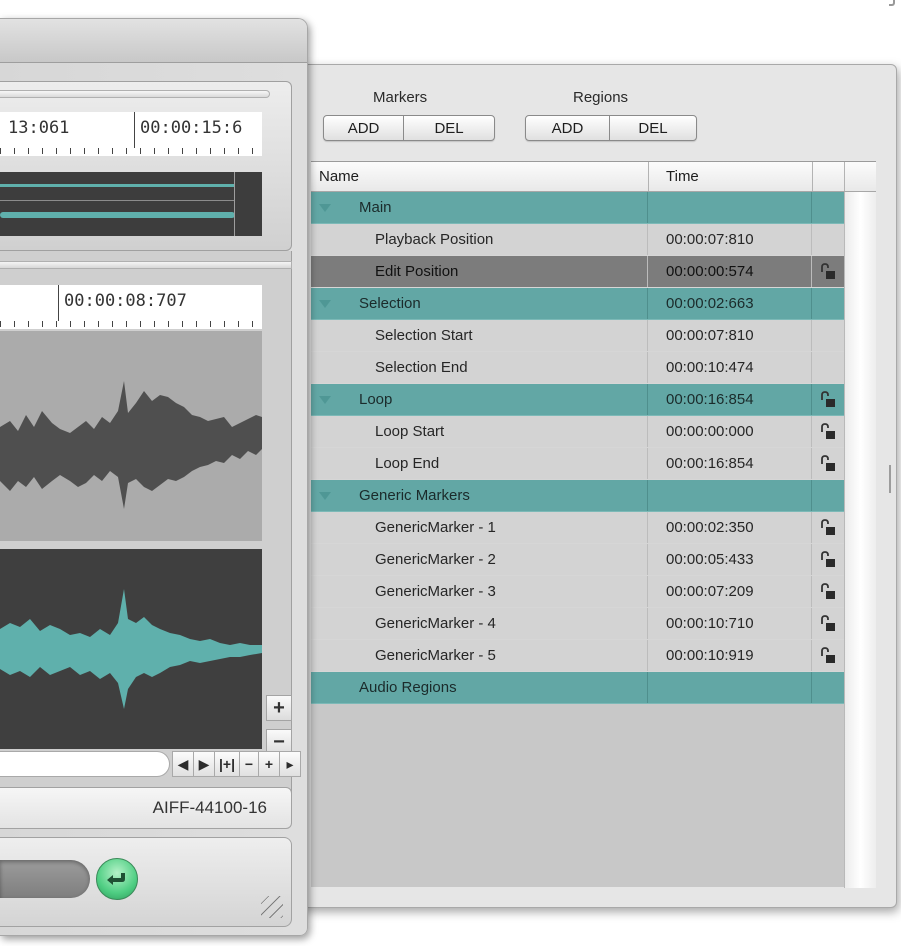  I want to click on waveform-top-scroller, so click(146, 265).